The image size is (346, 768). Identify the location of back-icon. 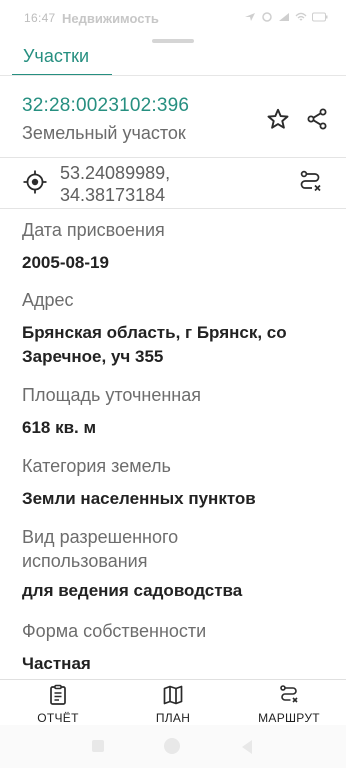
(247, 747).